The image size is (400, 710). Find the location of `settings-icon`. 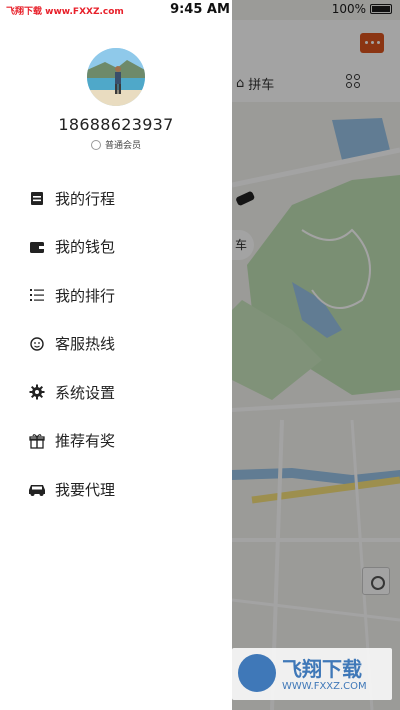

settings-icon is located at coordinates (37, 392).